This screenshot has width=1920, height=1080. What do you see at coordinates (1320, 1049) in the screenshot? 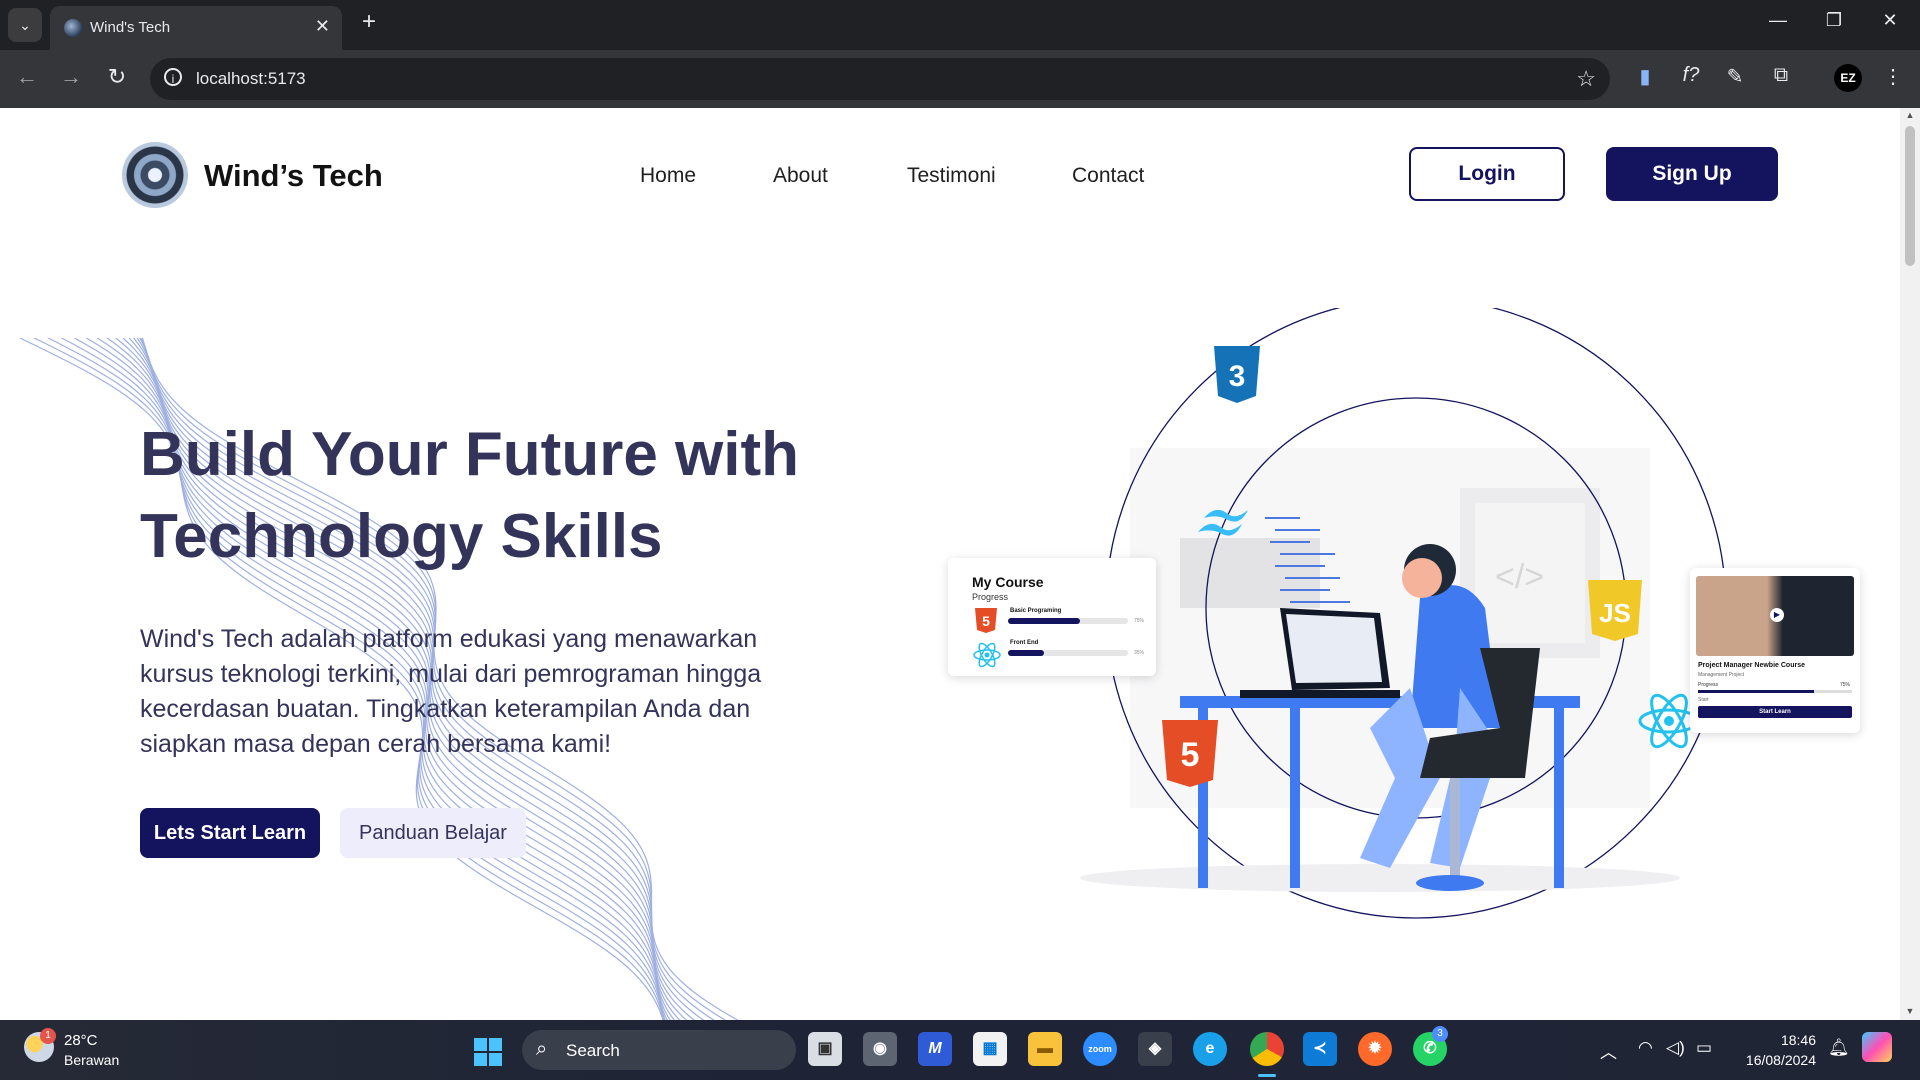
I see `vscode-icon: ≺` at bounding box center [1320, 1049].